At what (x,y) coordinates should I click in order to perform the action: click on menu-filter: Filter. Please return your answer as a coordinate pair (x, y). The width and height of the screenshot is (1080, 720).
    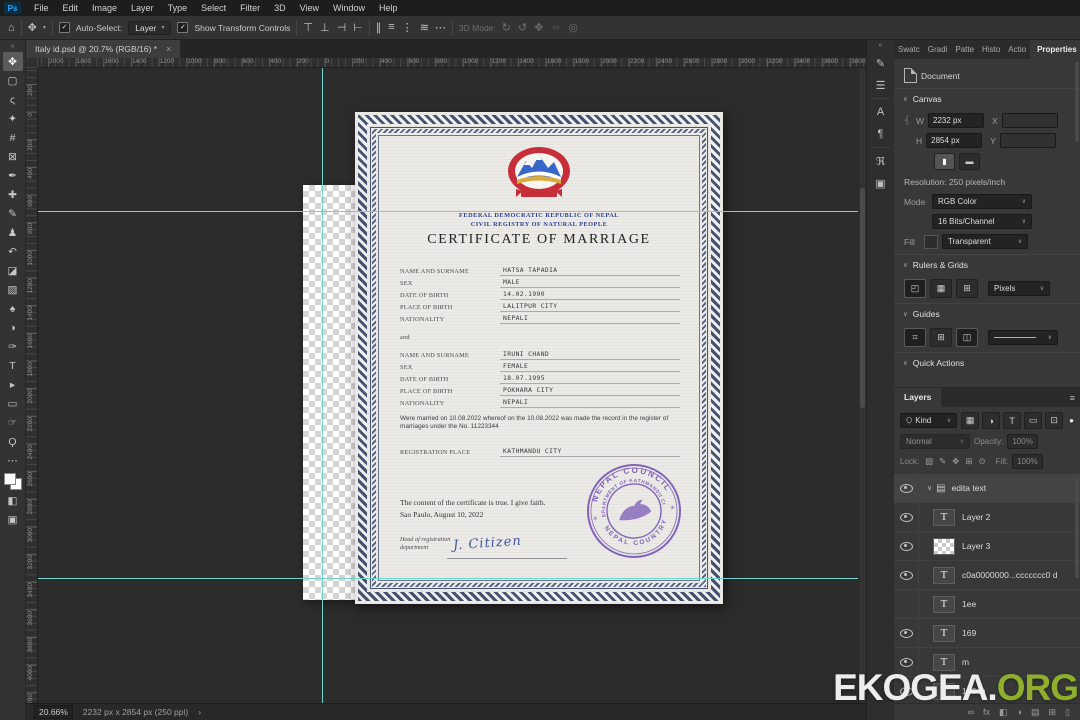
    Looking at the image, I should click on (250, 8).